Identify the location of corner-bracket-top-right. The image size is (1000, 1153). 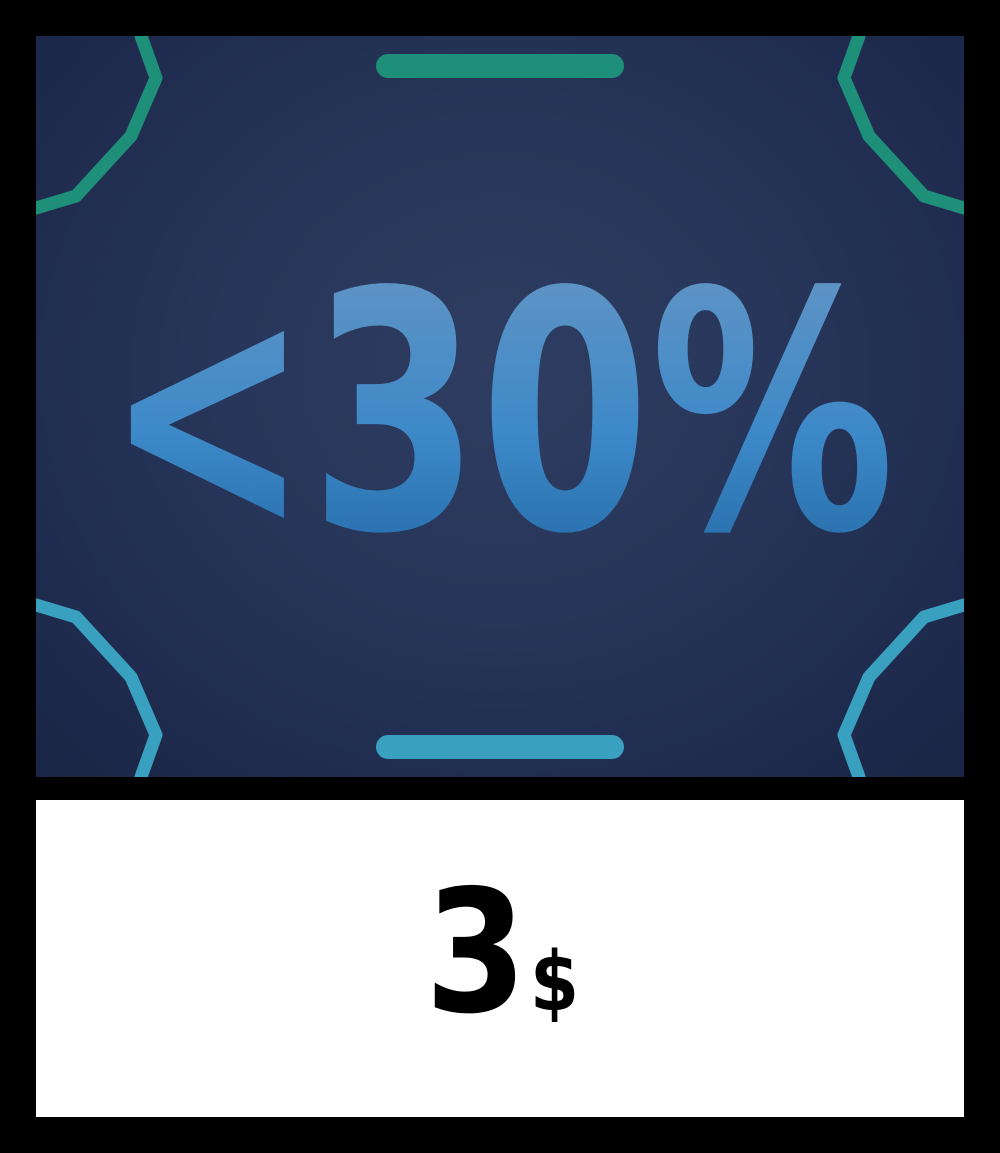
(900, 125).